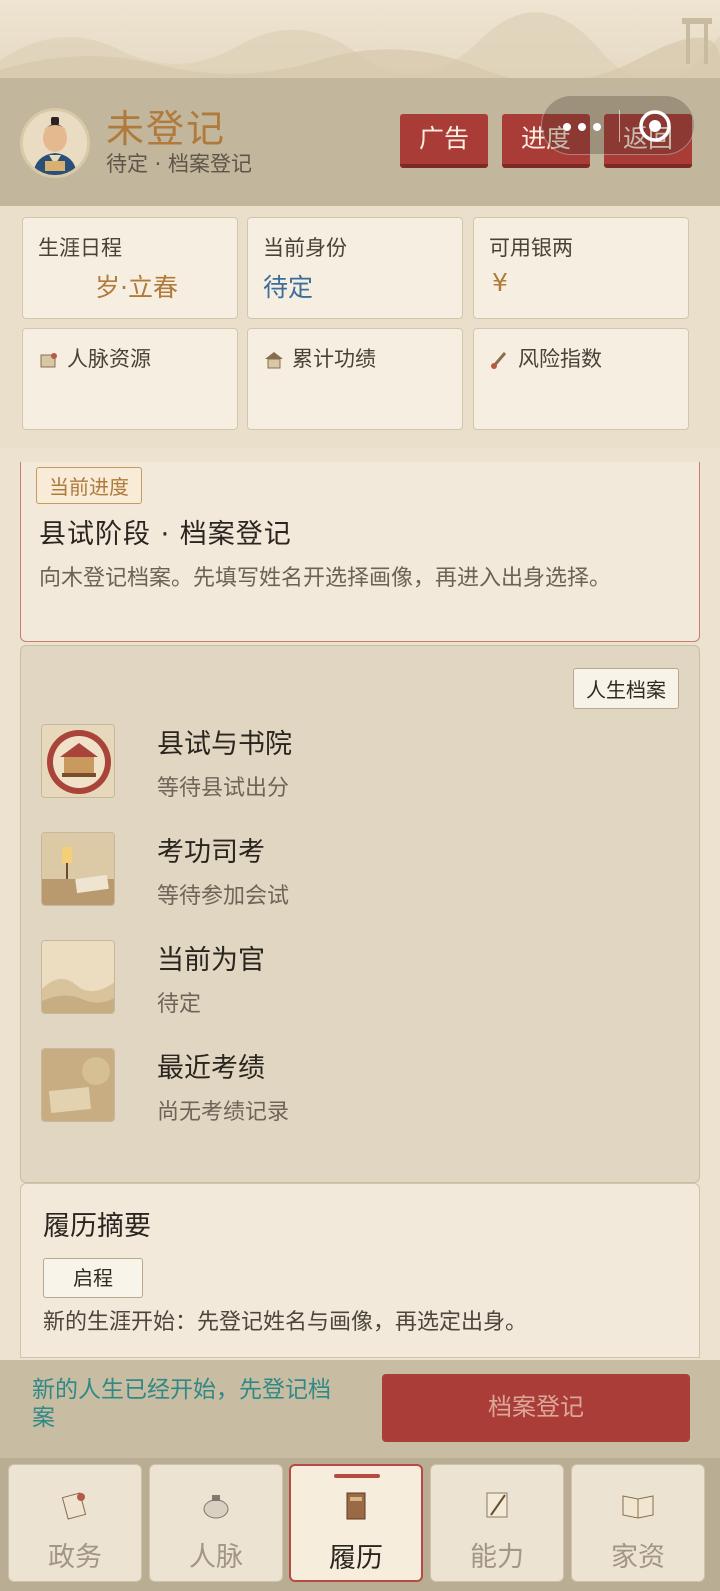 Image resolution: width=720 pixels, height=1591 pixels. Describe the element at coordinates (179, 1004) in the screenshot. I see `record-status: 待定` at that location.